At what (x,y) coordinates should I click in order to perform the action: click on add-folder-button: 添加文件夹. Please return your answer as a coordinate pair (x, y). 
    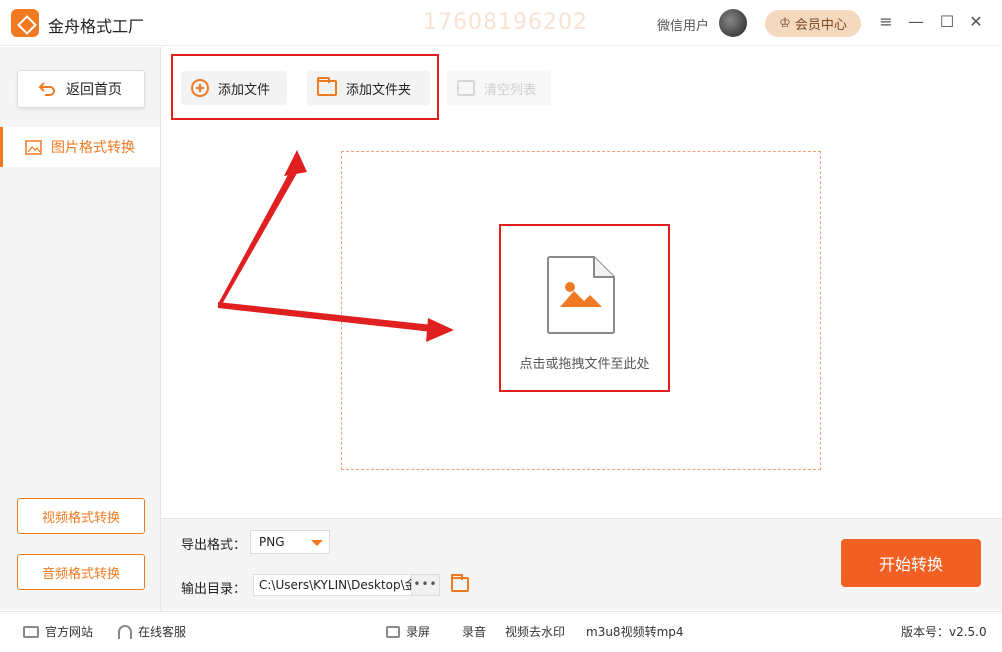
    Looking at the image, I should click on (368, 88).